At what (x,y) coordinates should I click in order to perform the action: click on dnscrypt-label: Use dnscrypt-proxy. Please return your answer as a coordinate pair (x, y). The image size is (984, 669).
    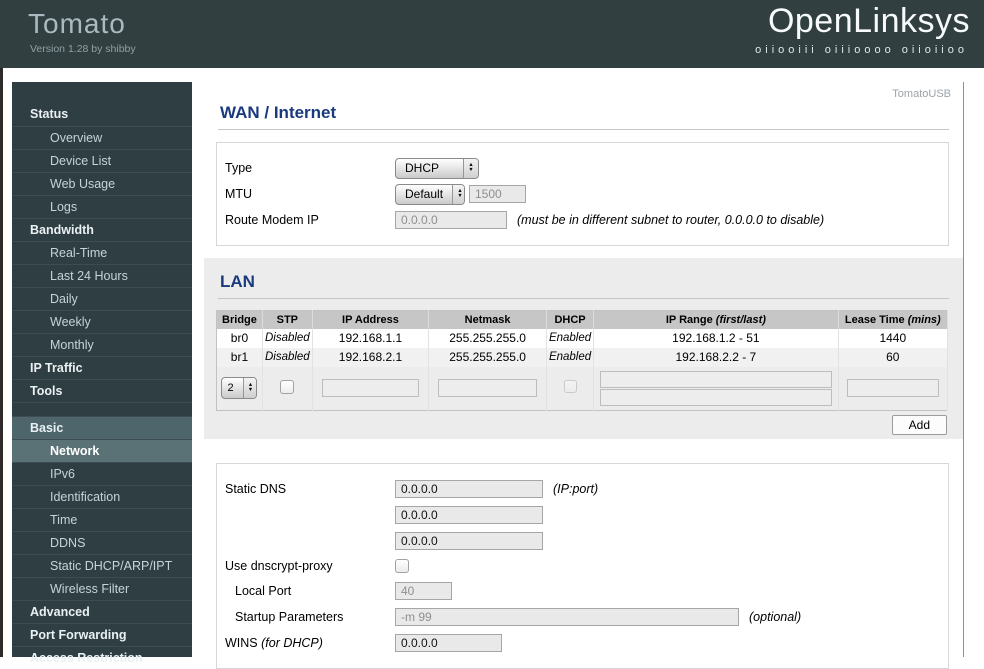
    Looking at the image, I should click on (279, 566).